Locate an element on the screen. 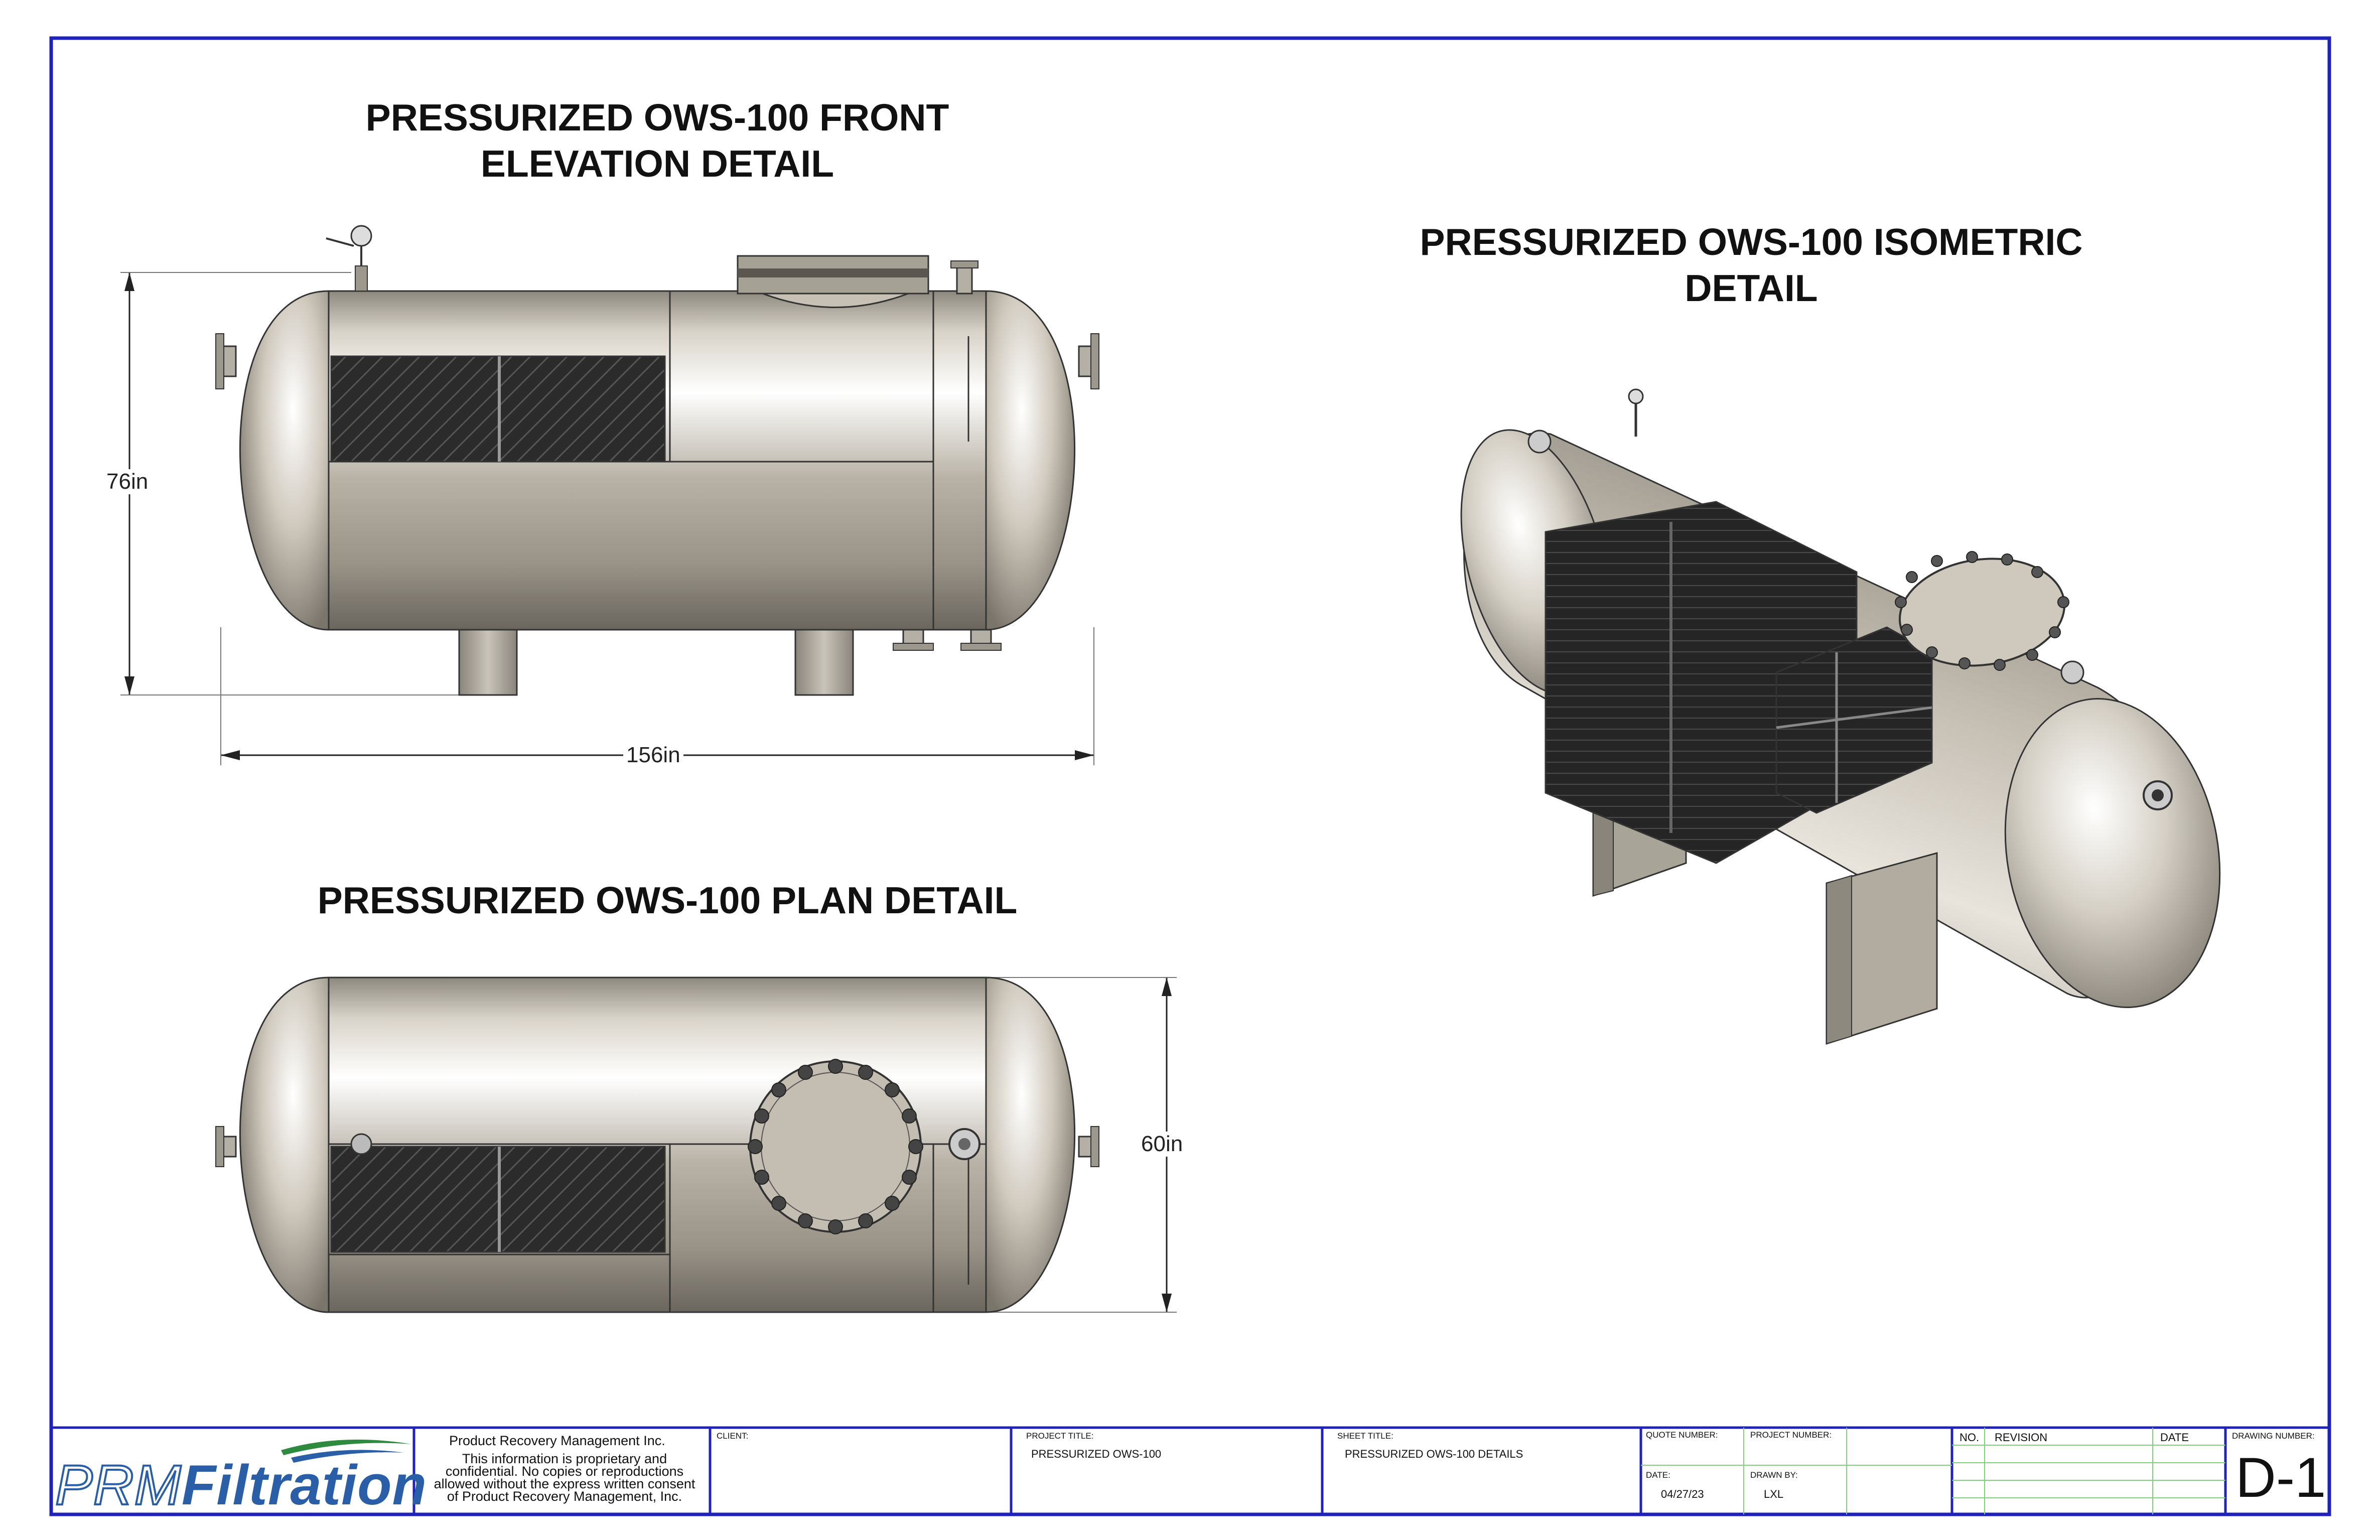 Image resolution: width=2380 pixels, height=1540 pixels. drawing-number-label: DRAWING NUMBER: is located at coordinates (2273, 1436).